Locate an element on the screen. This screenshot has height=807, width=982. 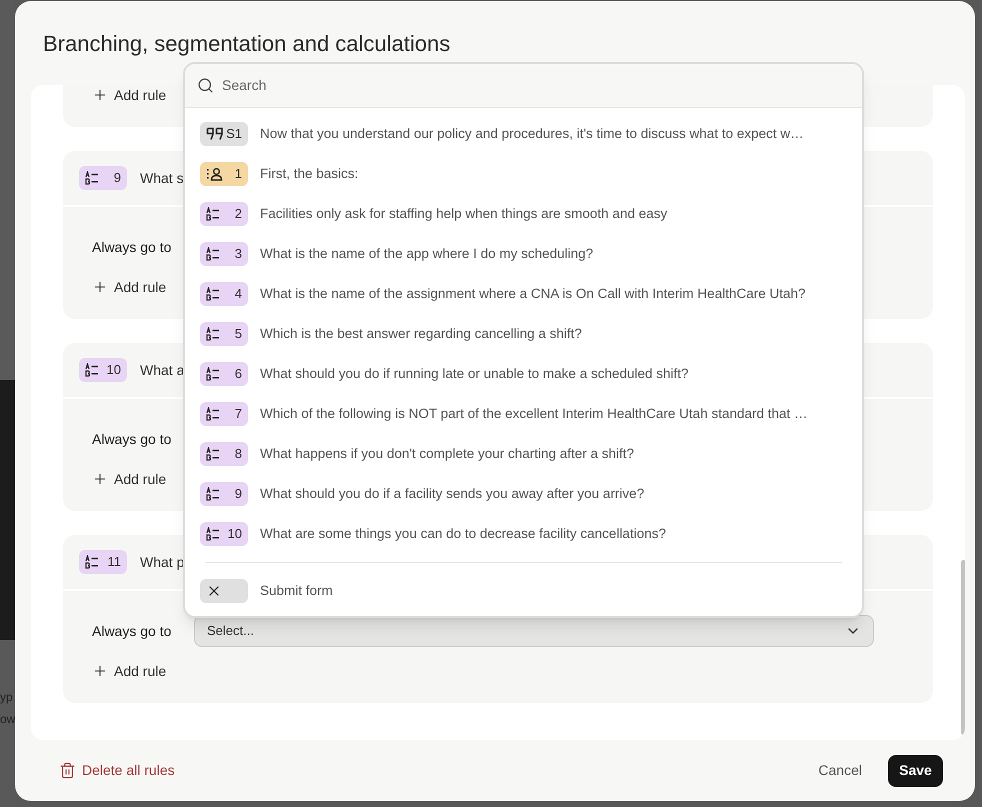
question-title: What s is located at coordinates (162, 178).